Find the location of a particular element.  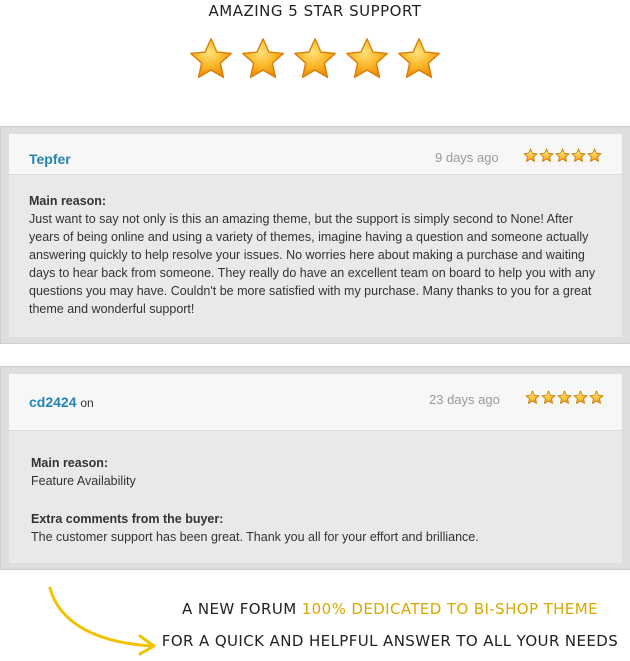

comments-label: Extra comments from the buyer: is located at coordinates (127, 519).